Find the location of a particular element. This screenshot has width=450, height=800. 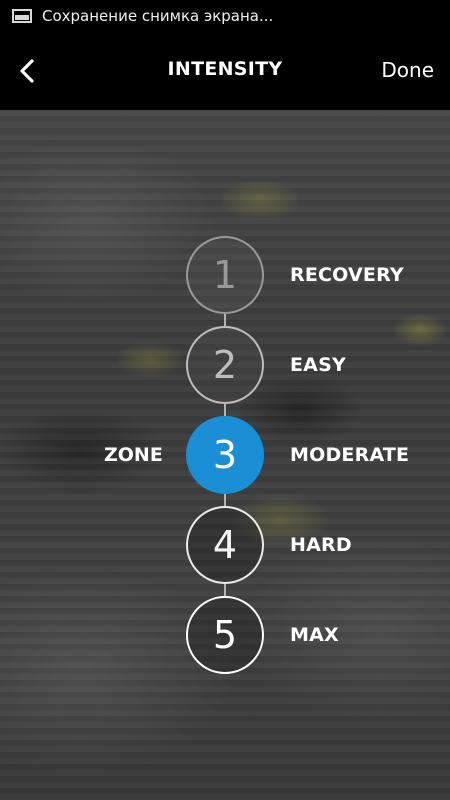

zone-label: MODERATE is located at coordinates (350, 455).